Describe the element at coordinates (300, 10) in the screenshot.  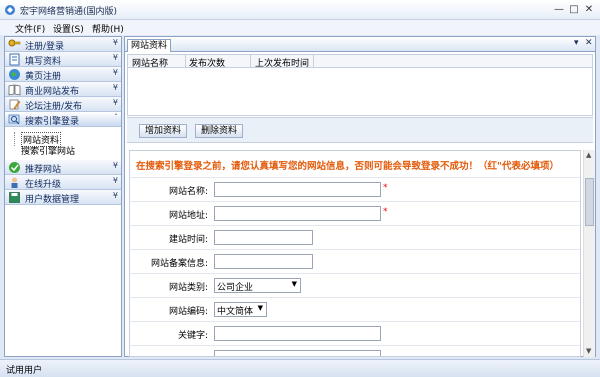
I see `title-bar: 宏宇网络营销通(国内版) — □ ✕` at that location.